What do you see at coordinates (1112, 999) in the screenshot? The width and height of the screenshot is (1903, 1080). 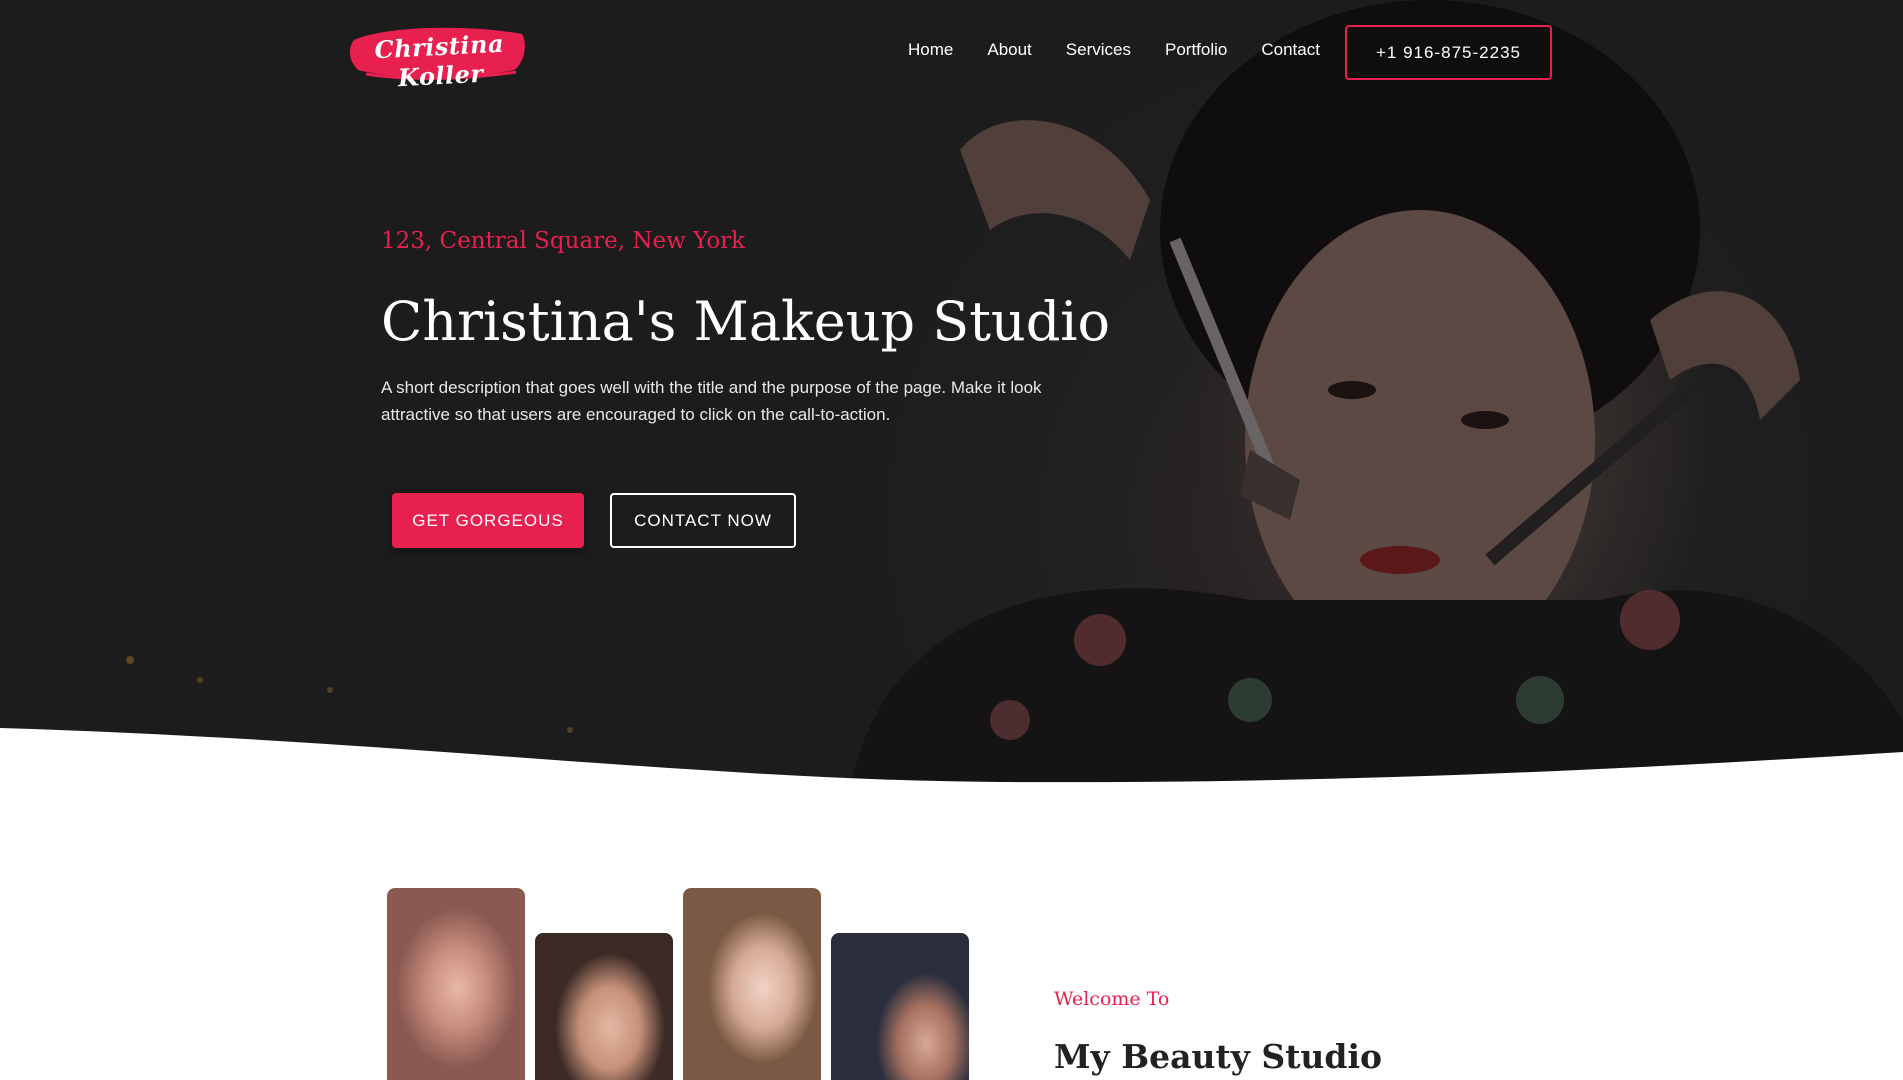 I see `welcome-kicker: Welcome To` at bounding box center [1112, 999].